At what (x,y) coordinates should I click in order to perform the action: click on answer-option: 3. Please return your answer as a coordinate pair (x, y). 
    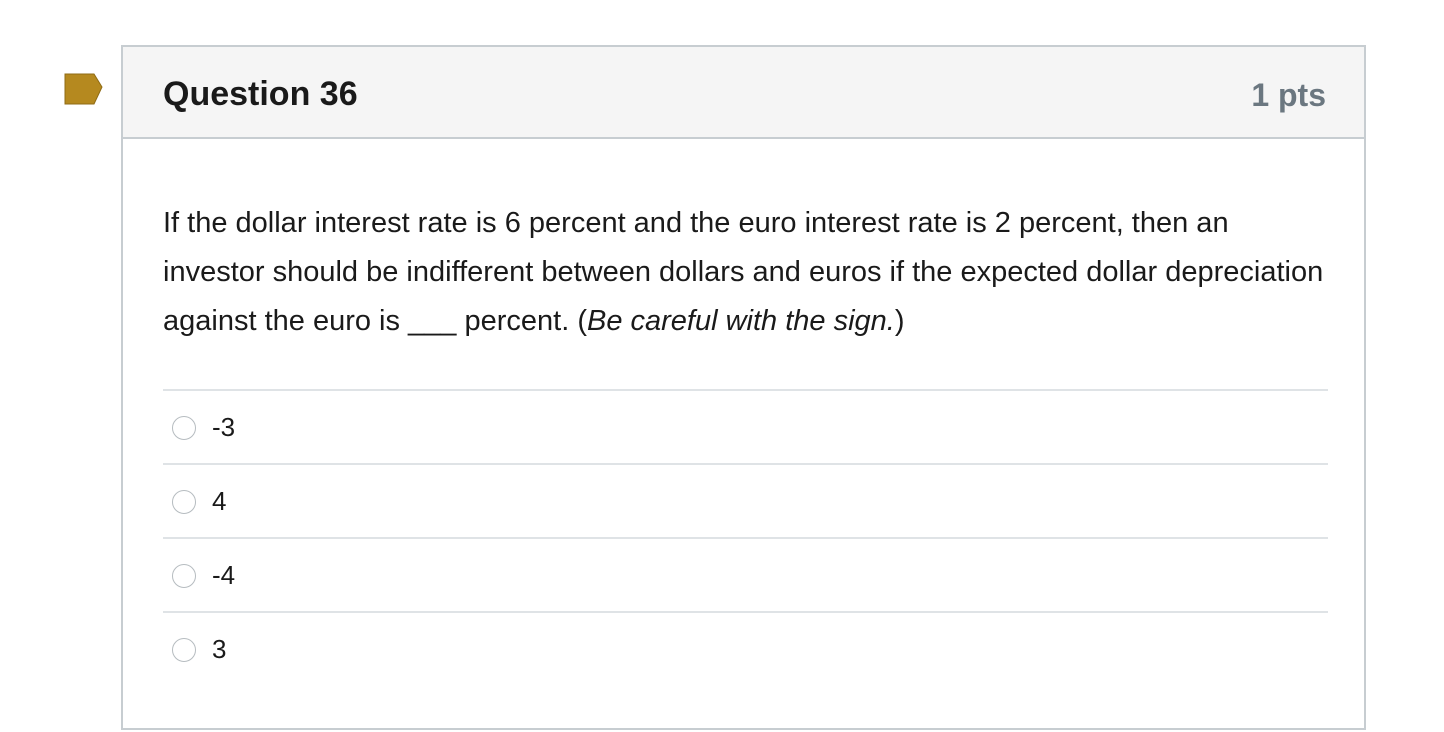
    Looking at the image, I should click on (745, 648).